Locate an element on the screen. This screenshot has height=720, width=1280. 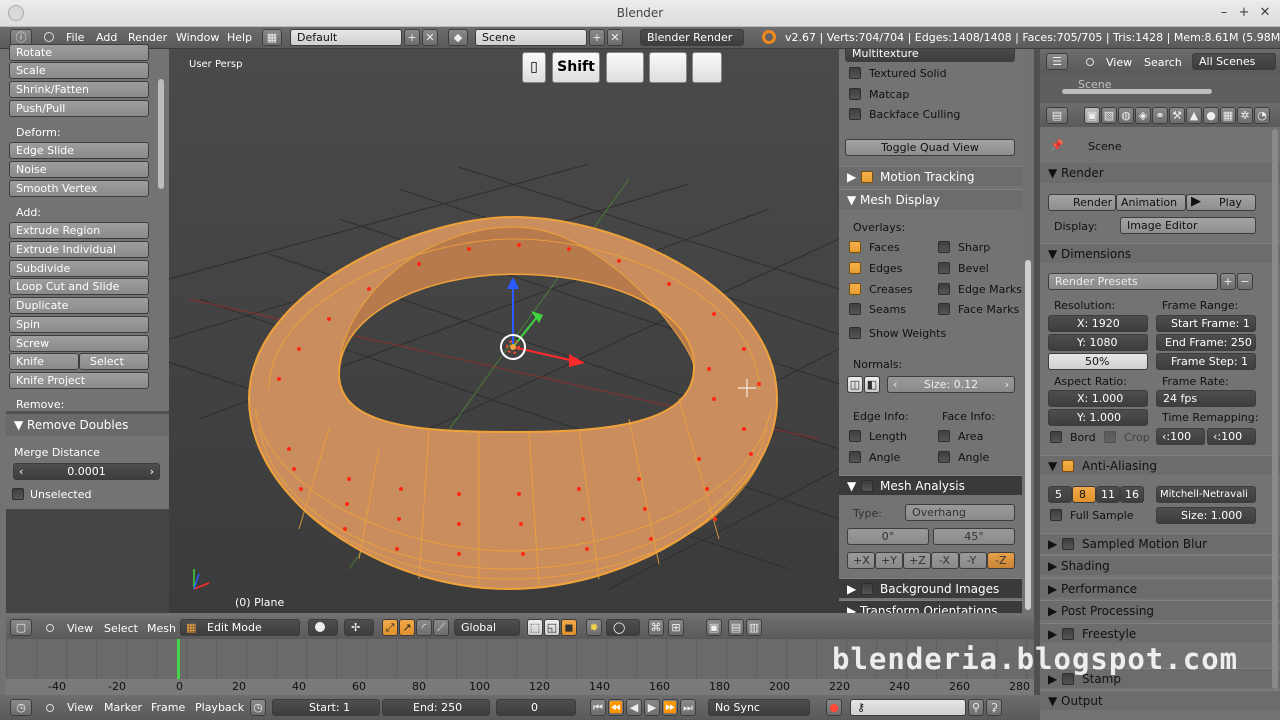
faces-checkbox is located at coordinates (855, 247).